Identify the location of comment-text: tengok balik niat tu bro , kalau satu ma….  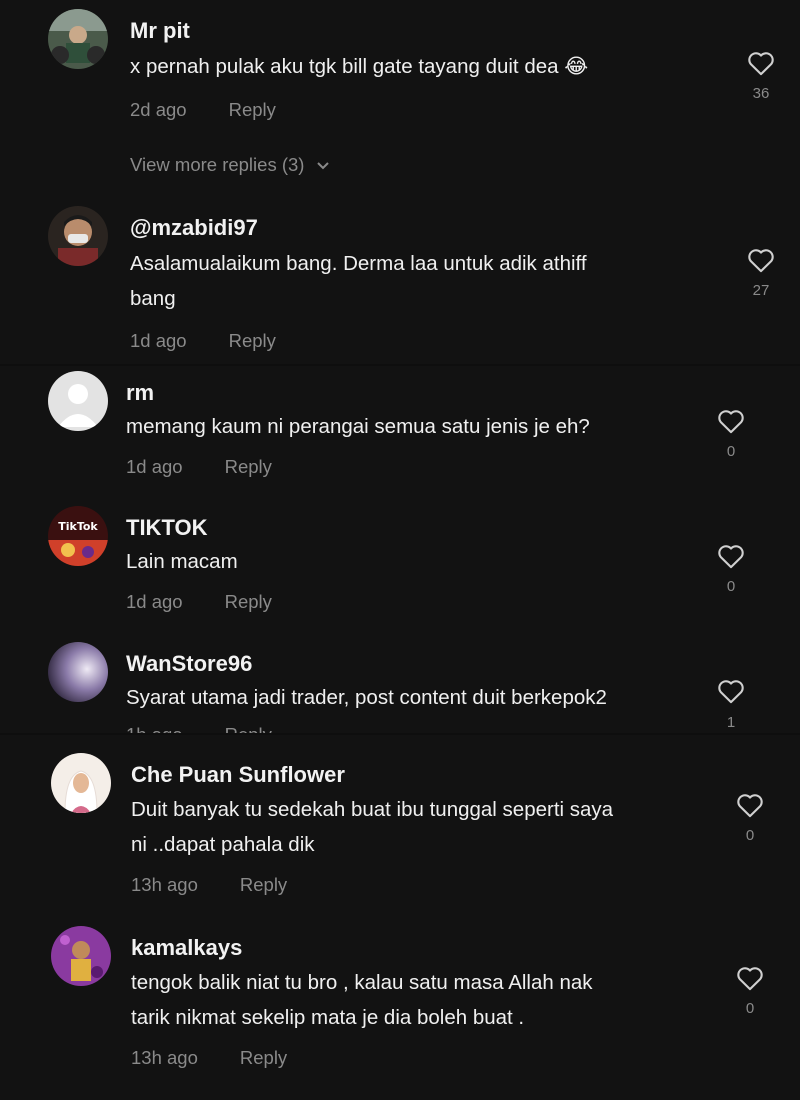
(421, 1000).